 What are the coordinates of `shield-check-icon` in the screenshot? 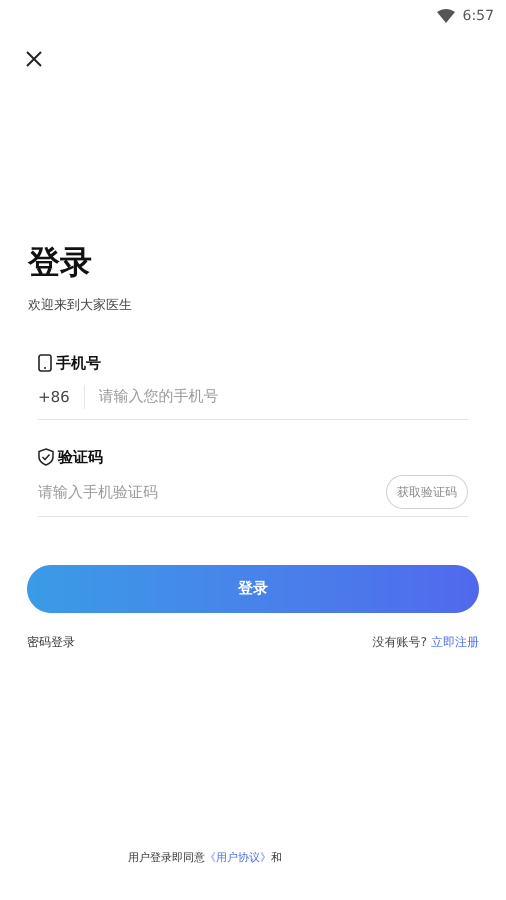 It's located at (46, 457).